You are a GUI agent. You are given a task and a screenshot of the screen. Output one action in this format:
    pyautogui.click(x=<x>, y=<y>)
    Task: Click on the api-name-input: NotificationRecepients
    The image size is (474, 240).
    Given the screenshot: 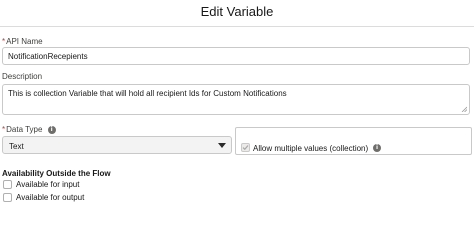 What is the action you would take?
    pyautogui.click(x=236, y=56)
    